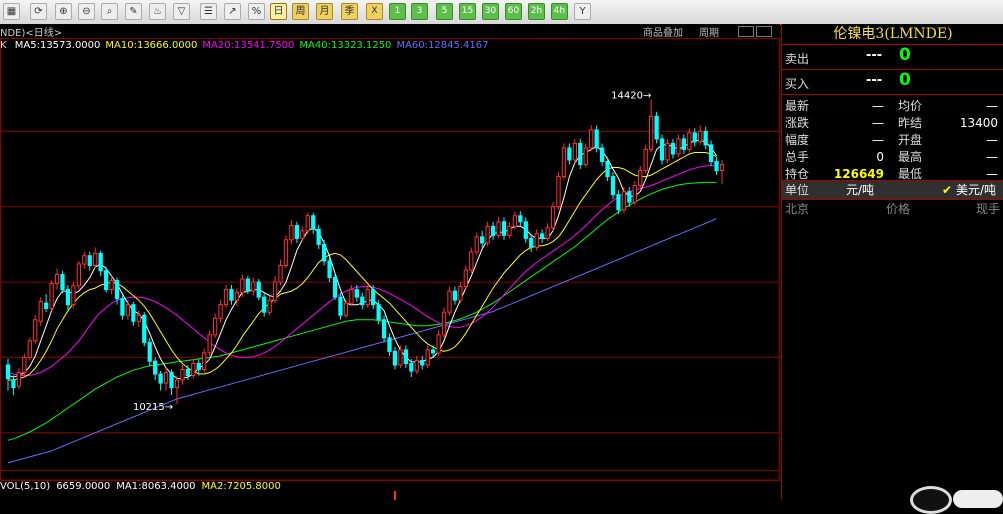  I want to click on min1-button: 1, so click(397, 11).